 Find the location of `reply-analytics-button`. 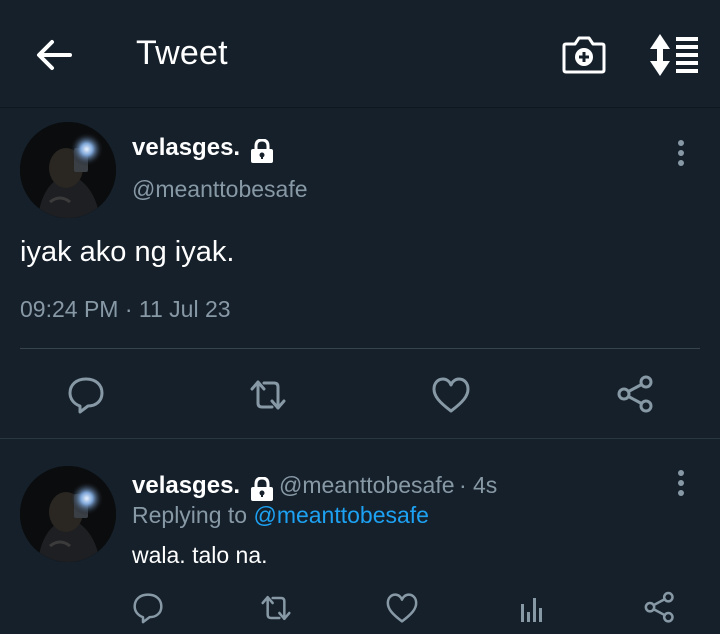

reply-analytics-button is located at coordinates (532, 608).